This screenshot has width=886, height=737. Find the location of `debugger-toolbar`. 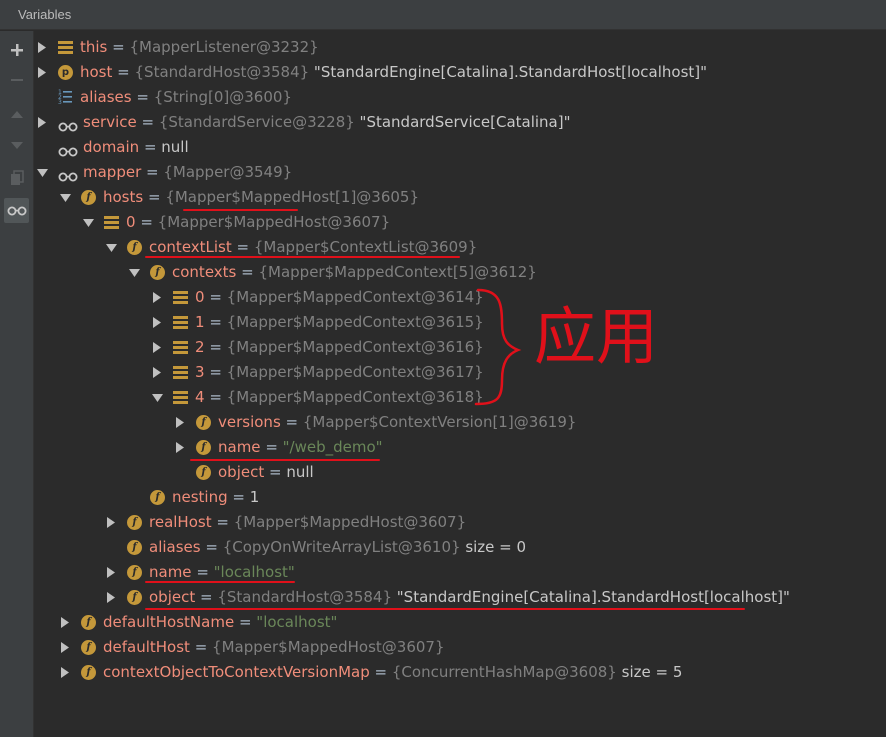

debugger-toolbar is located at coordinates (17, 384).